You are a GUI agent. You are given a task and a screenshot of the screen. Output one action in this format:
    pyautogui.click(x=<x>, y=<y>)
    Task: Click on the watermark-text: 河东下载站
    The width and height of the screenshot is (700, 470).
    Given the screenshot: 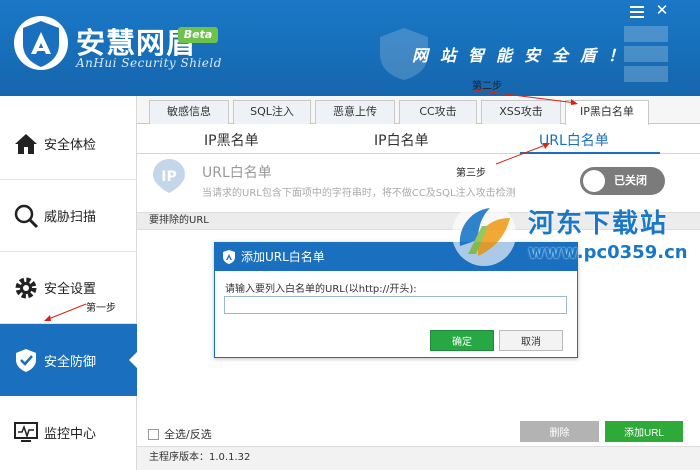 What is the action you would take?
    pyautogui.click(x=598, y=224)
    